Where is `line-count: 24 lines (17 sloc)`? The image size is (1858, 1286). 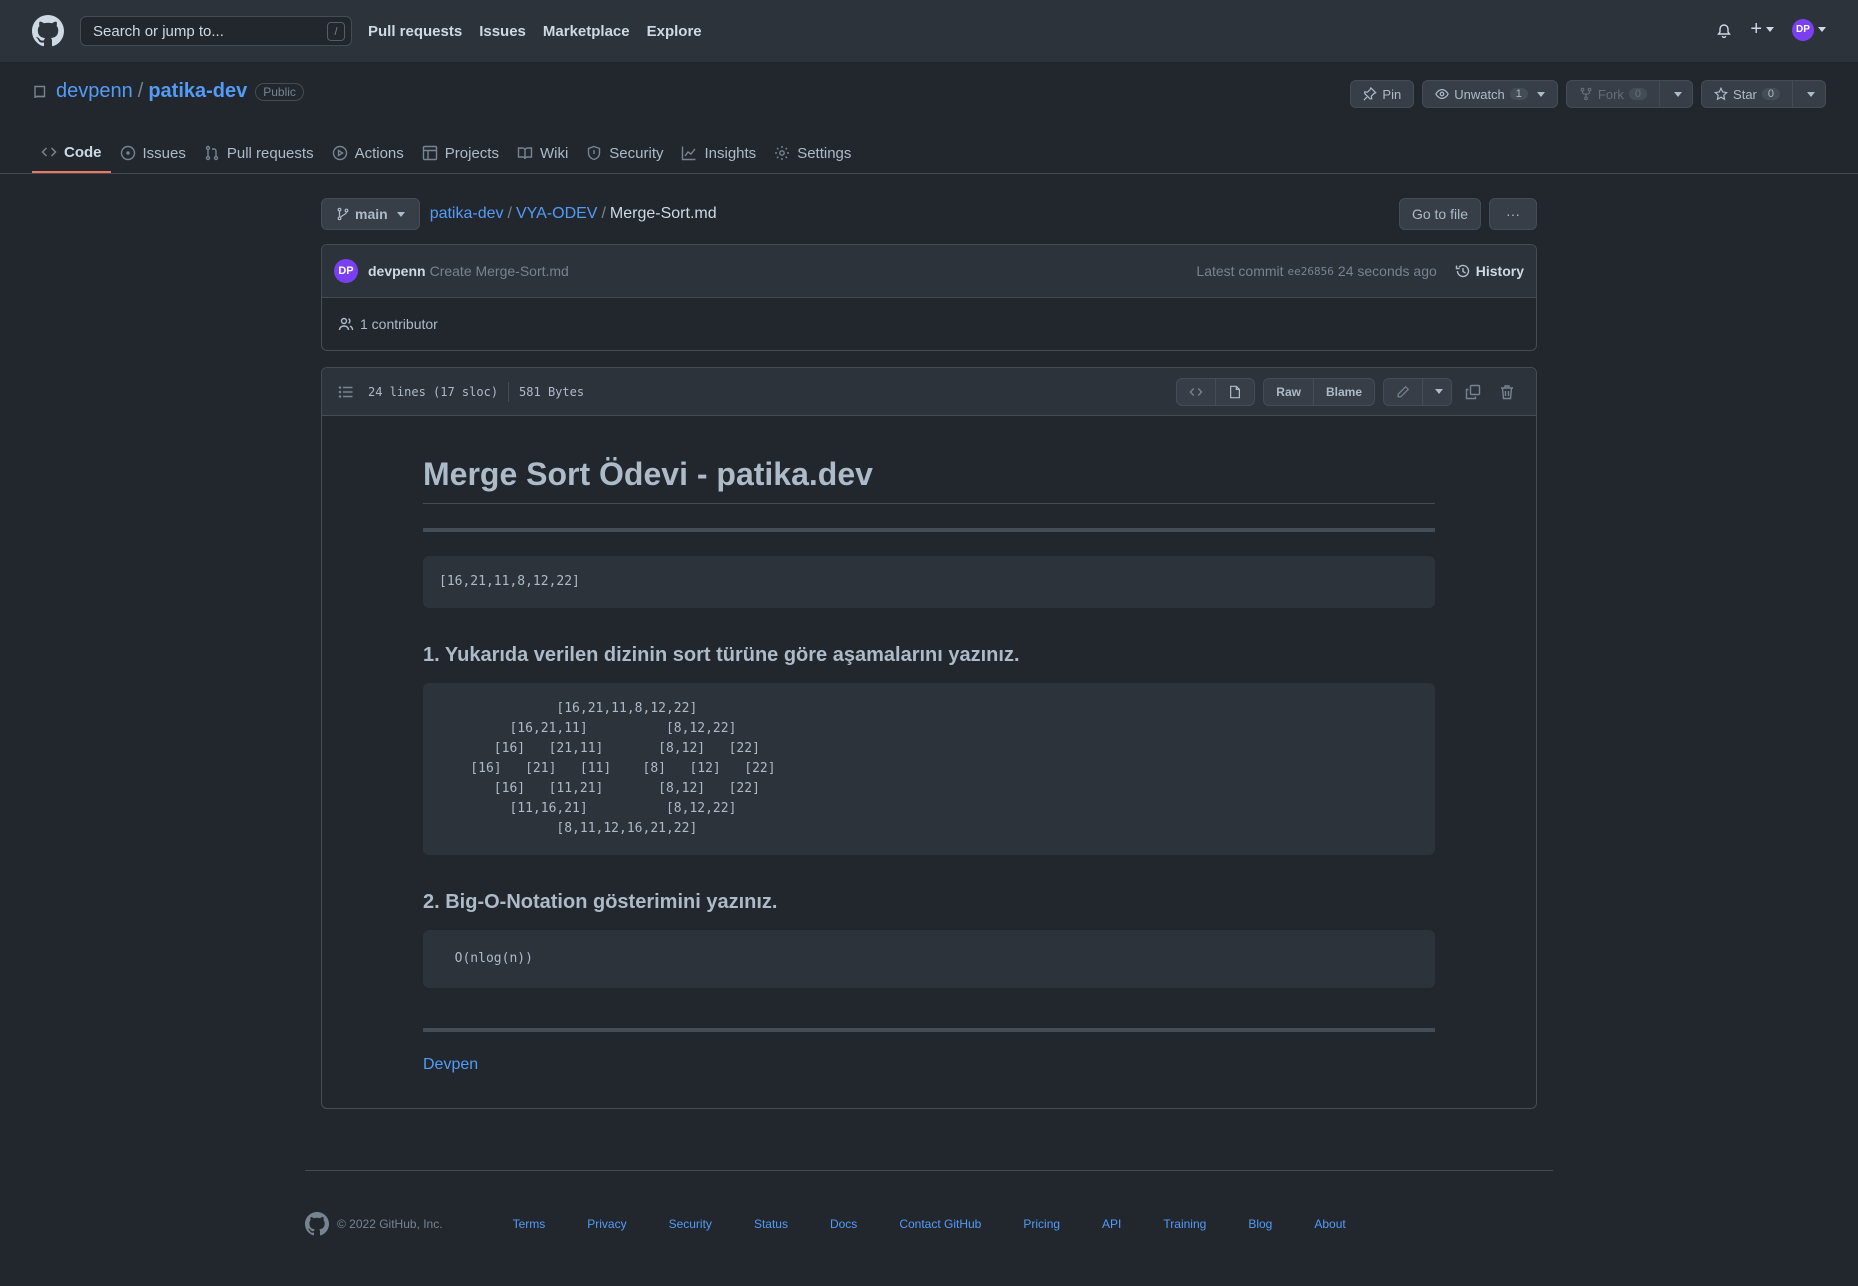 line-count: 24 lines (17 sloc) is located at coordinates (433, 391).